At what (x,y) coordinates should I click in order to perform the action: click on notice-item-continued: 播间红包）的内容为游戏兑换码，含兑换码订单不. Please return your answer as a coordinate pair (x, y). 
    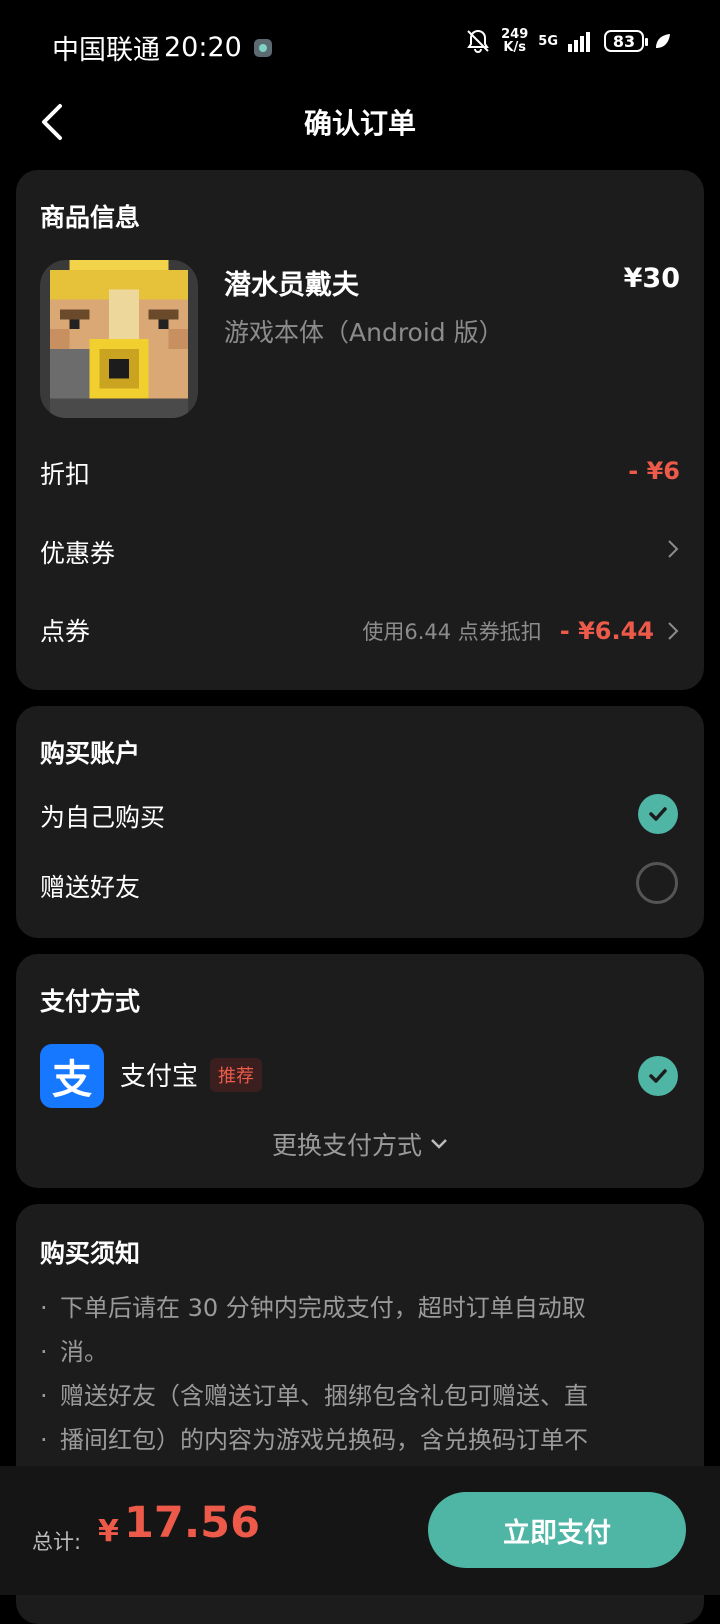
    Looking at the image, I should click on (360, 1440).